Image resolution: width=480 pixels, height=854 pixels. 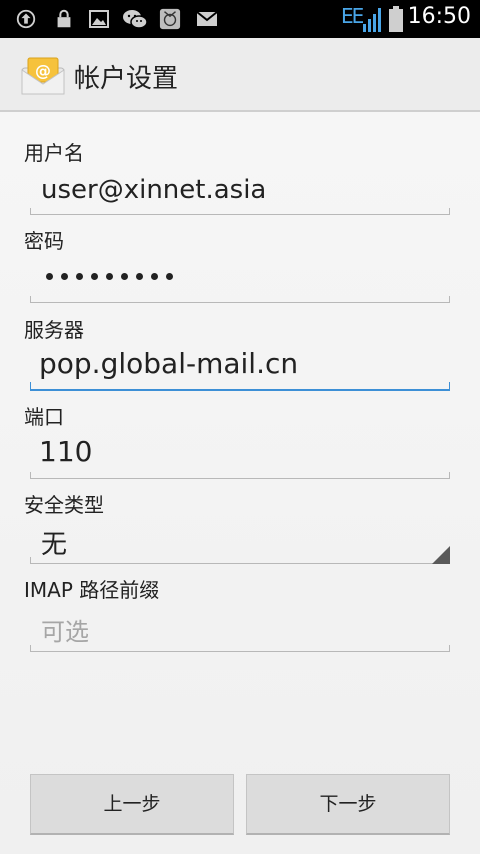 I want to click on next-button: 下一步, so click(x=348, y=804).